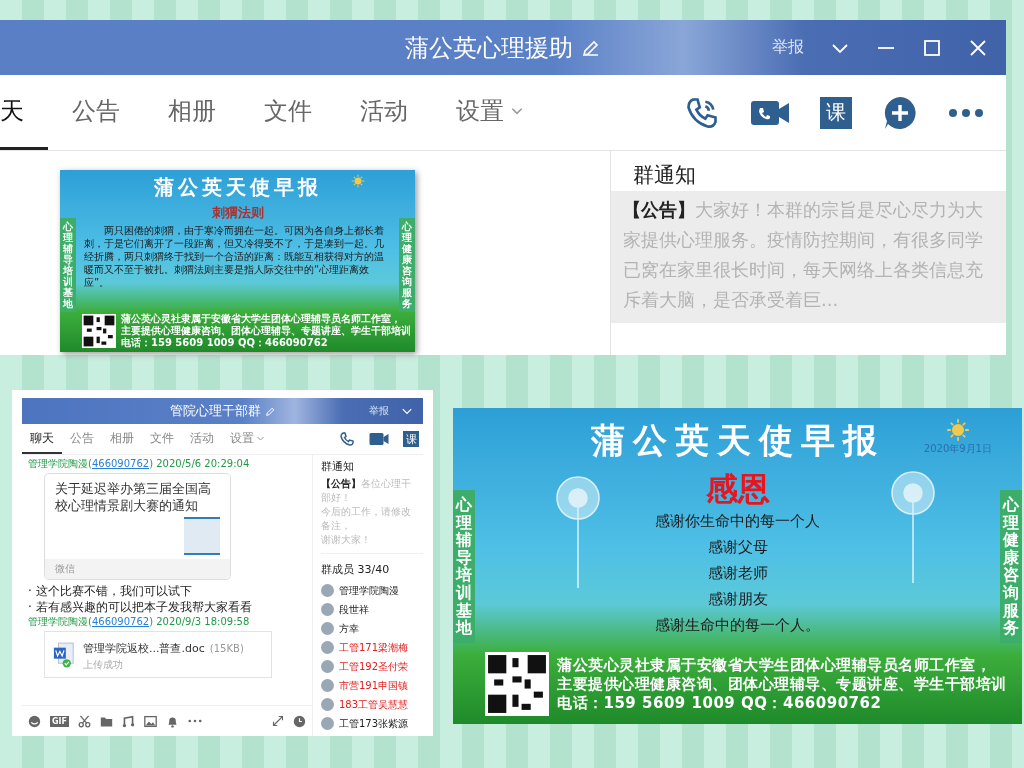 The image size is (1024, 768). Describe the element at coordinates (128, 721) in the screenshot. I see `music-note-icon` at that location.